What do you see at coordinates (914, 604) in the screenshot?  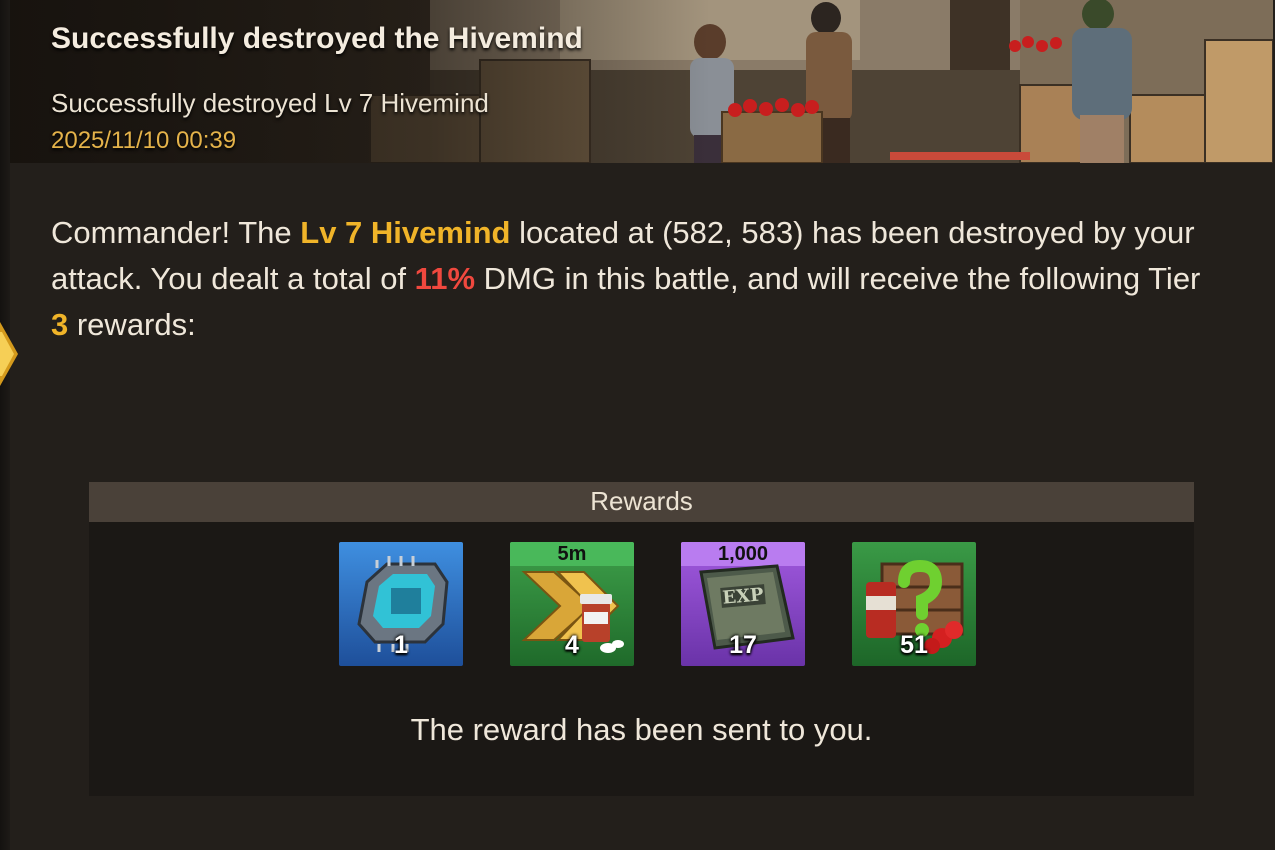 I see `reward-item: 51` at bounding box center [914, 604].